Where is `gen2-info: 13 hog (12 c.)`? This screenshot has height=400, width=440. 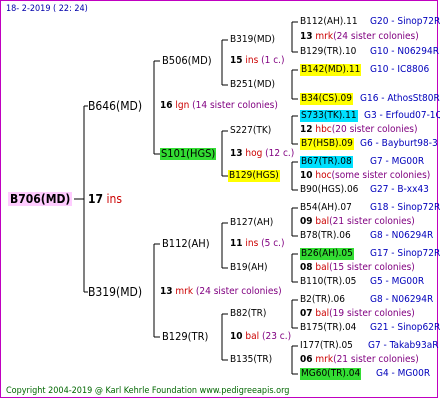
gen2-info: 13 hog (12 c.) is located at coordinates (262, 154).